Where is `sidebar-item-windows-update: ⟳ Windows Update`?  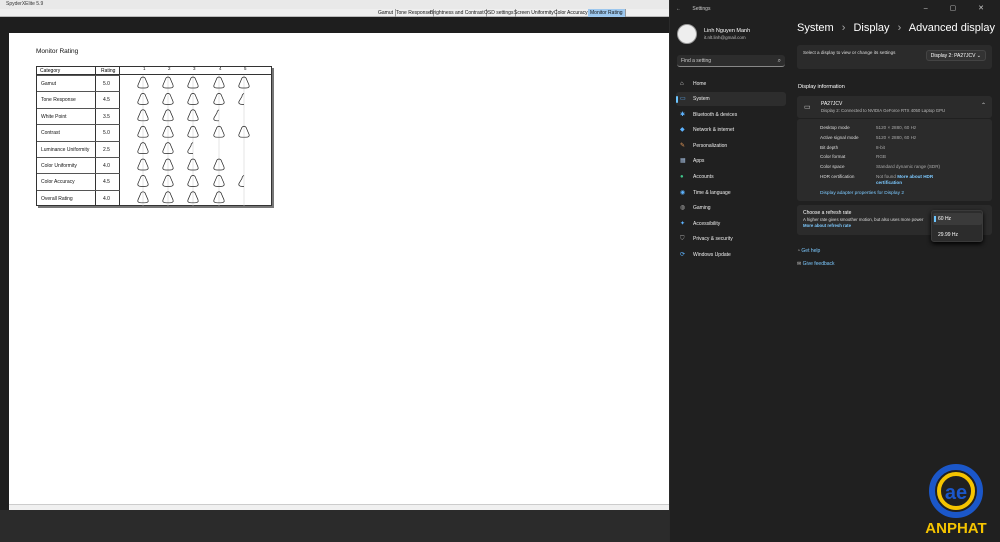 sidebar-item-windows-update: ⟳ Windows Update is located at coordinates (731, 255).